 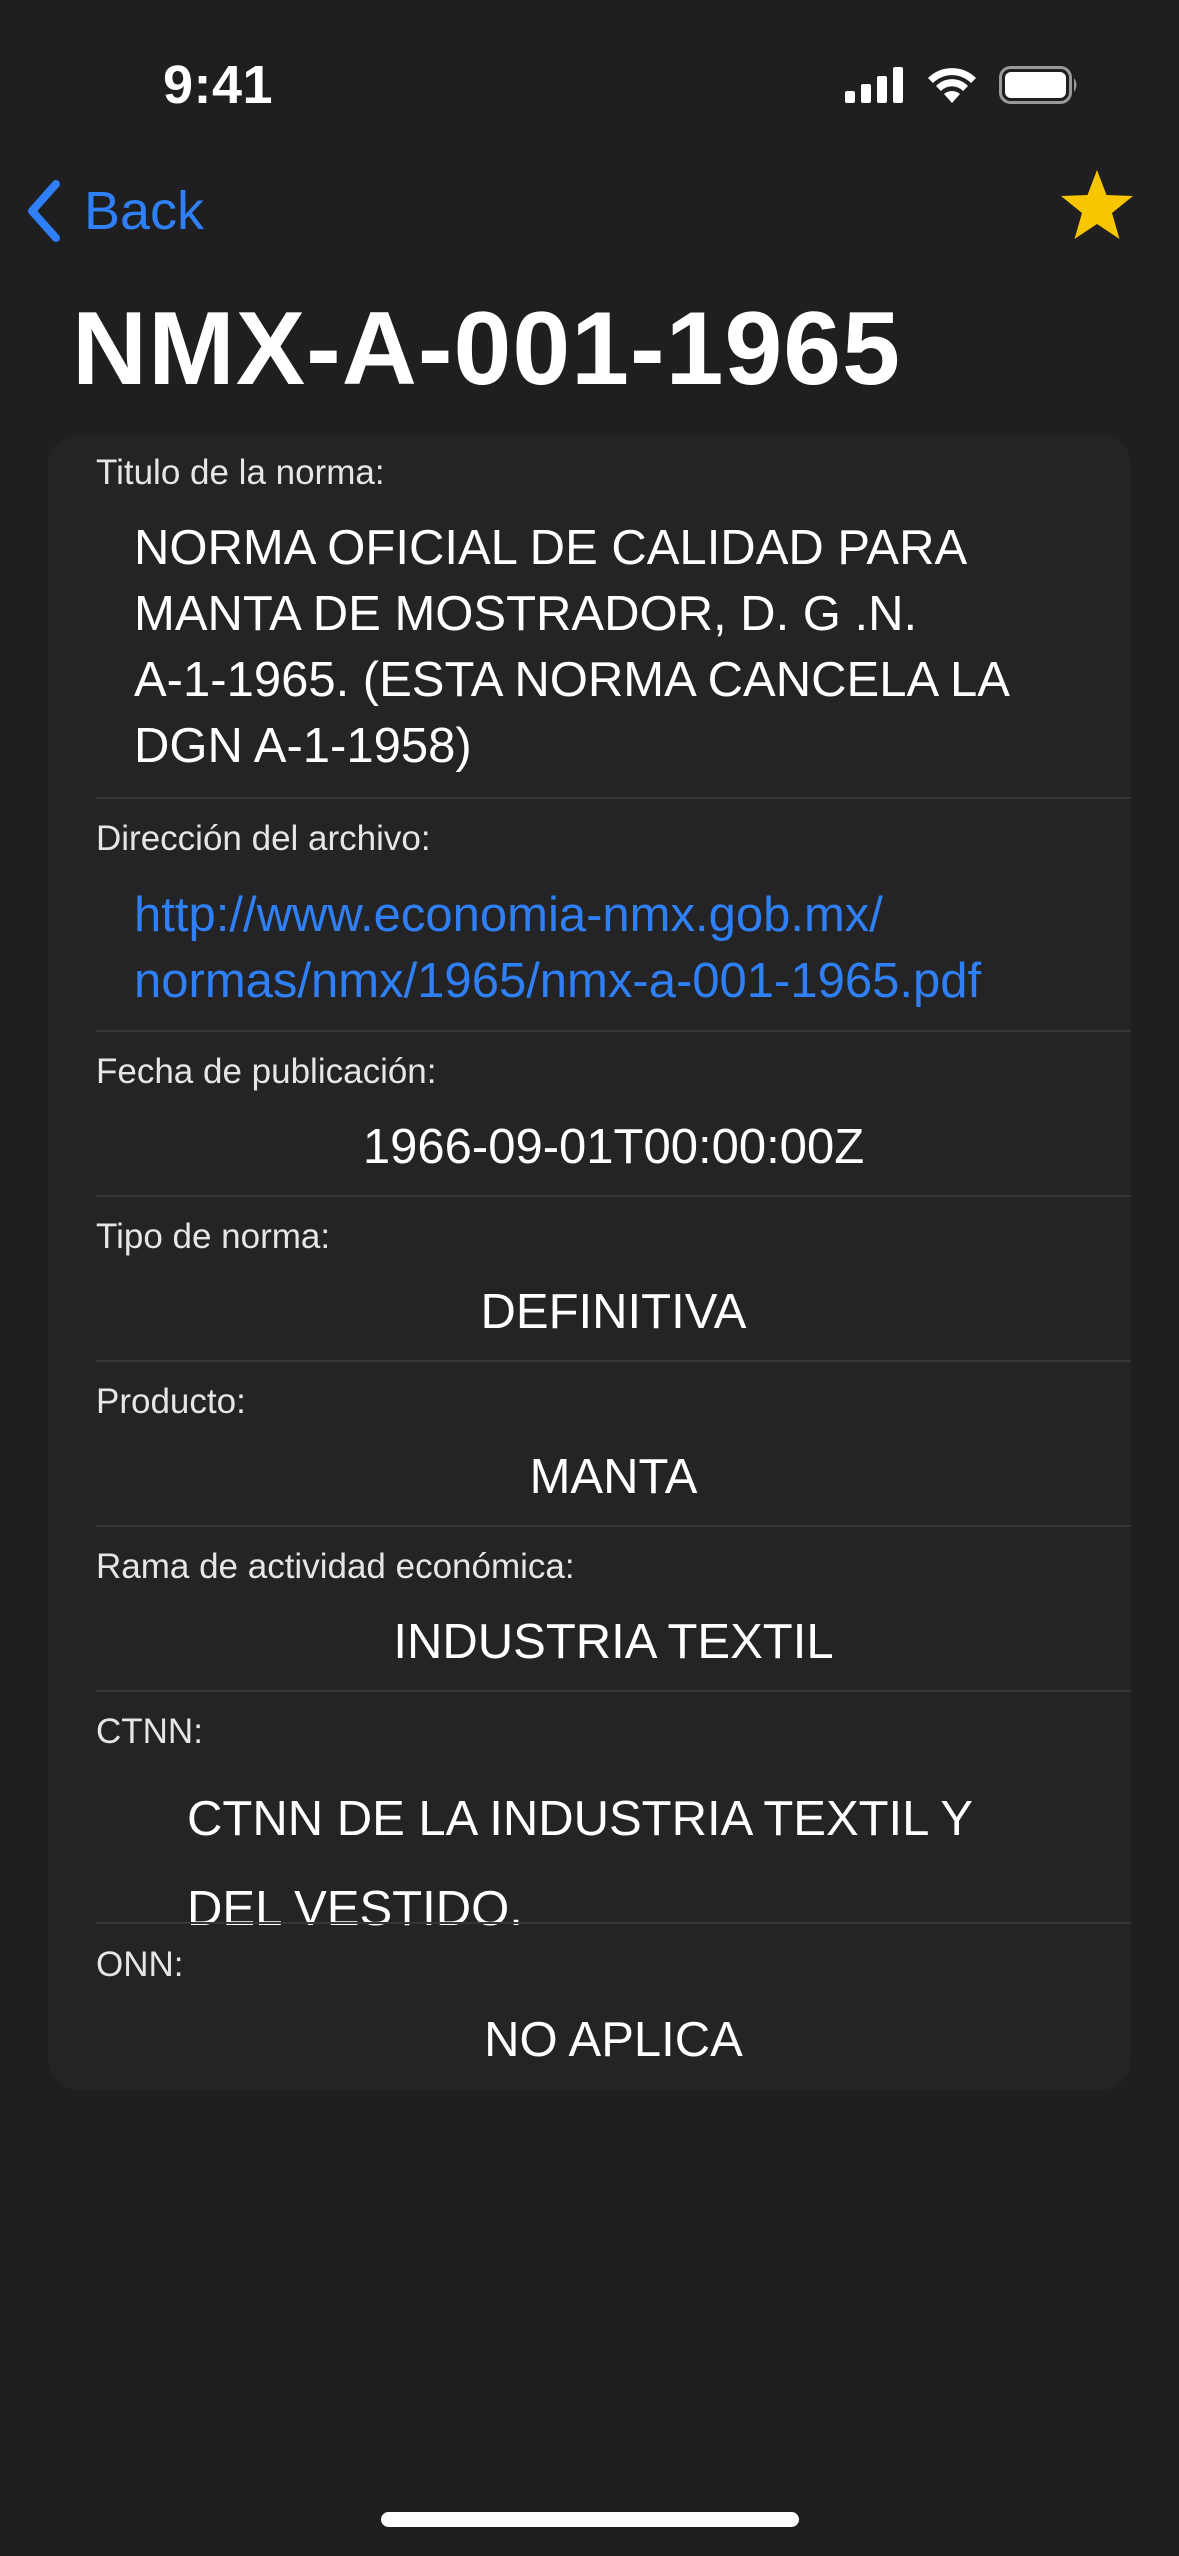 I want to click on page-title: NMX-A-001-1965, so click(x=486, y=349).